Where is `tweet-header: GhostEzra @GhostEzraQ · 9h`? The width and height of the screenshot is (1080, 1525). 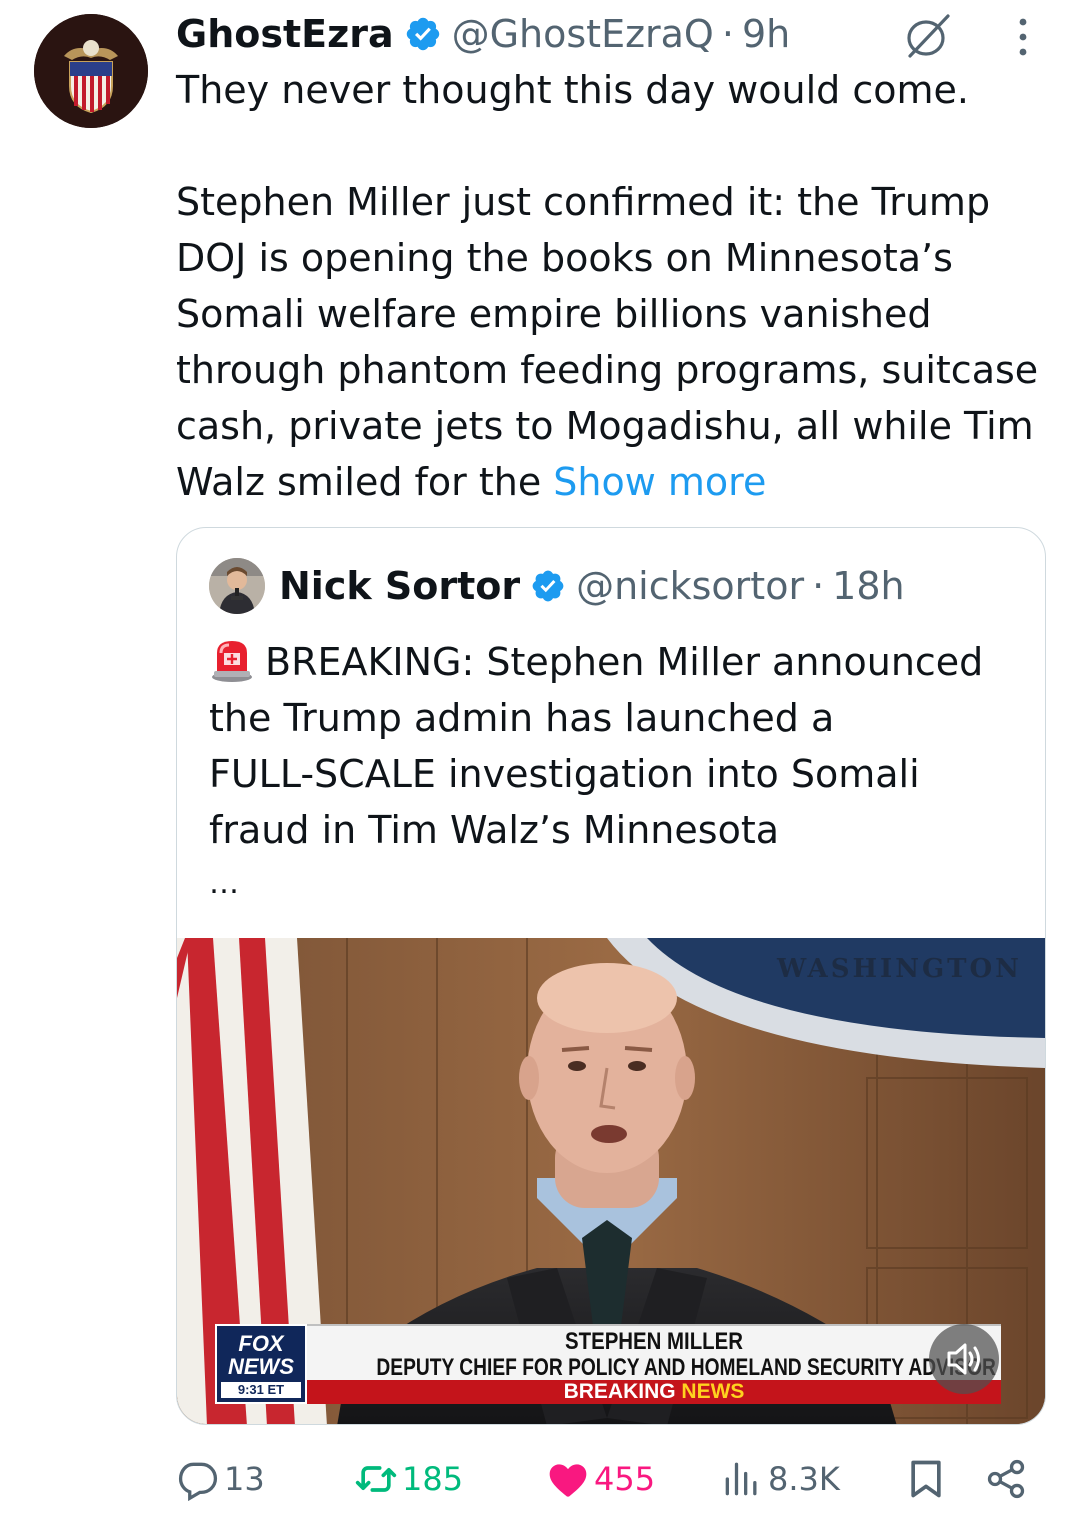
tweet-header: GhostEzra @GhostEzraQ · 9h is located at coordinates (483, 34).